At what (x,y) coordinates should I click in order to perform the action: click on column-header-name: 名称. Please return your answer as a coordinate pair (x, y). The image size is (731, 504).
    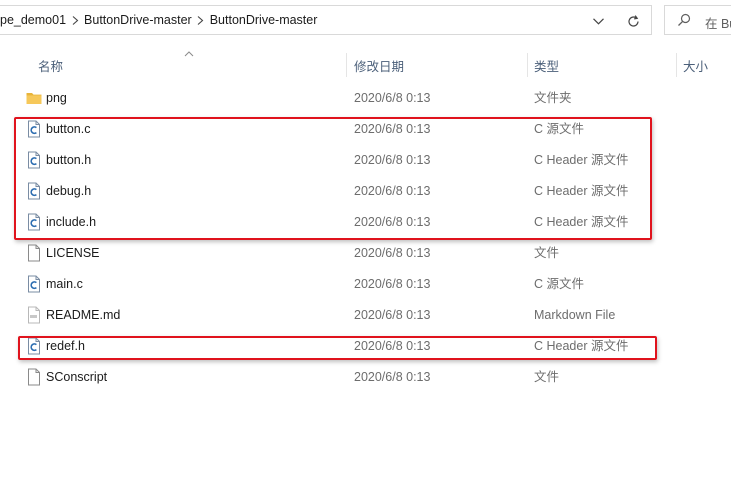
    Looking at the image, I should click on (188, 65).